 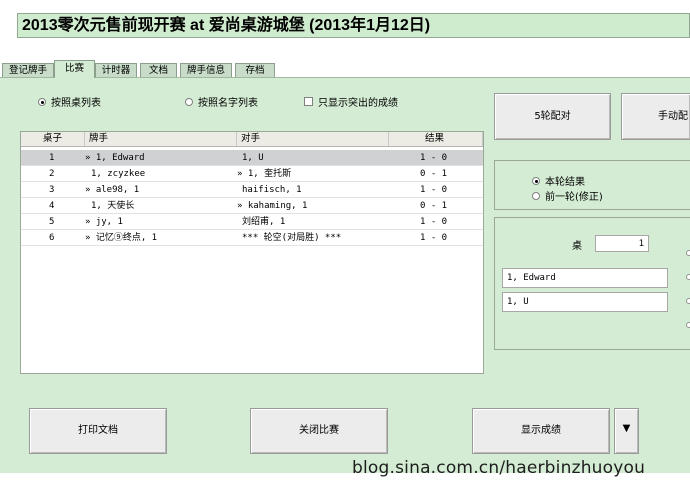 What do you see at coordinates (76, 103) in the screenshot?
I see `sort-by-table-label: 按照桌列表` at bounding box center [76, 103].